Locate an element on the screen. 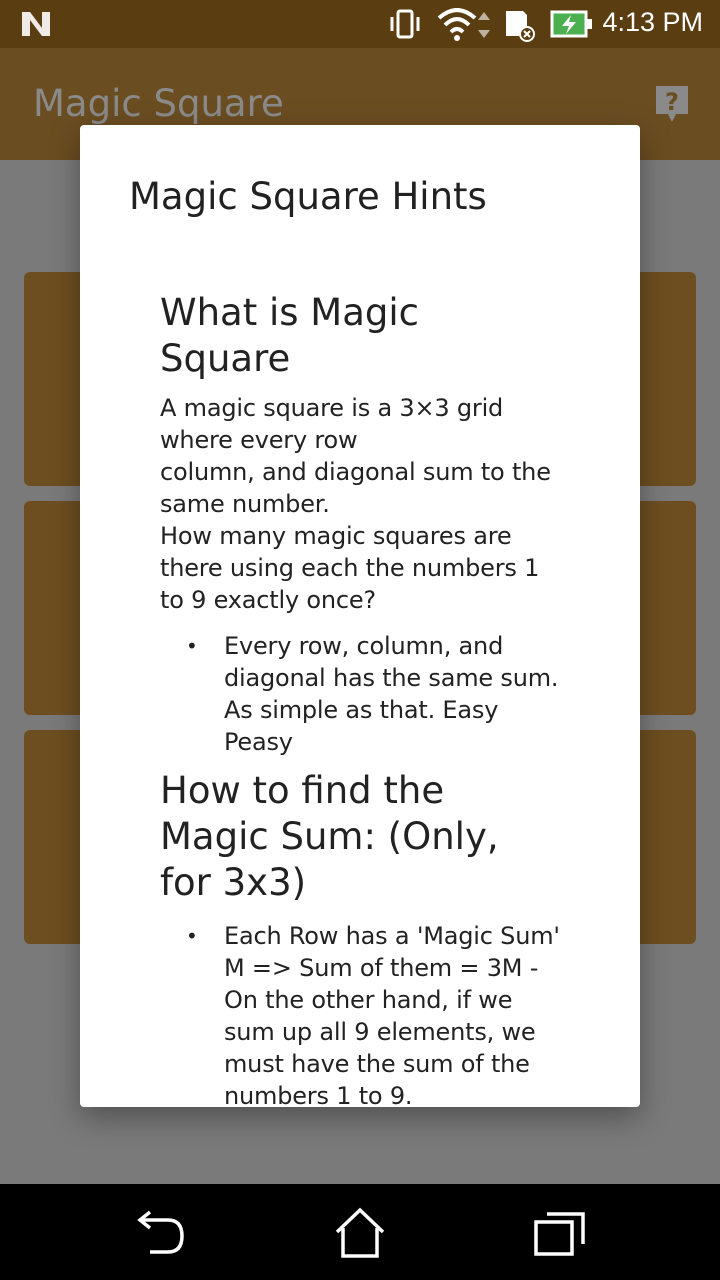 This screenshot has height=1280, width=720. battery-charging-icon is located at coordinates (571, 24).